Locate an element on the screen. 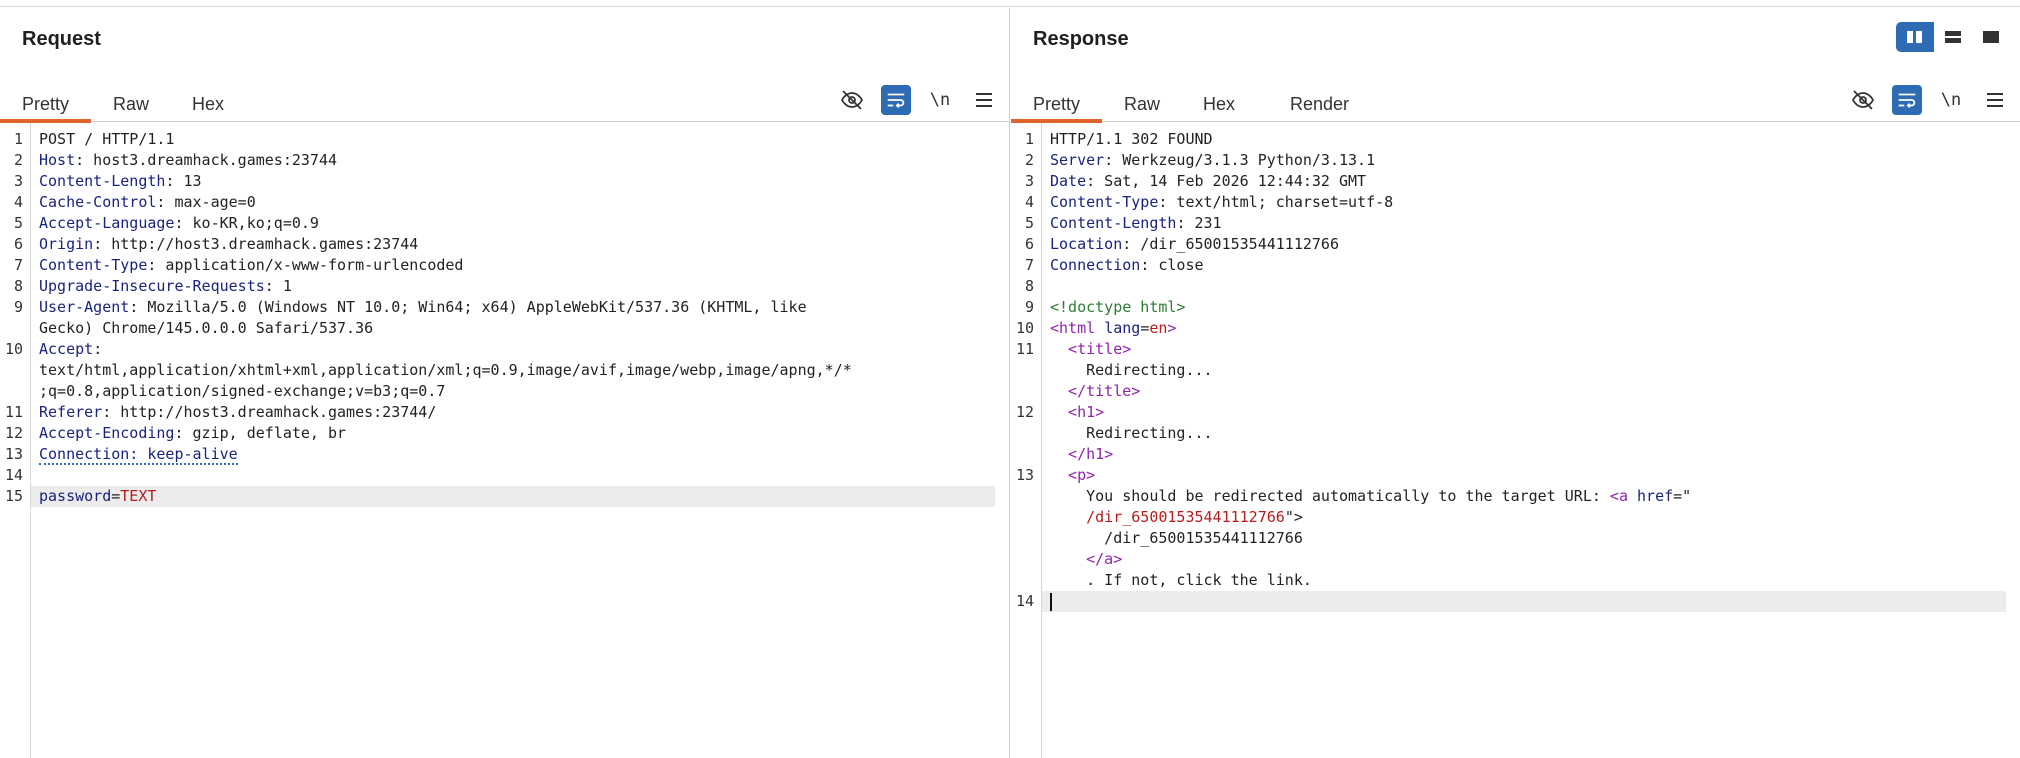  code-token: : application/x-www-form-urlencoded is located at coordinates (305, 265).